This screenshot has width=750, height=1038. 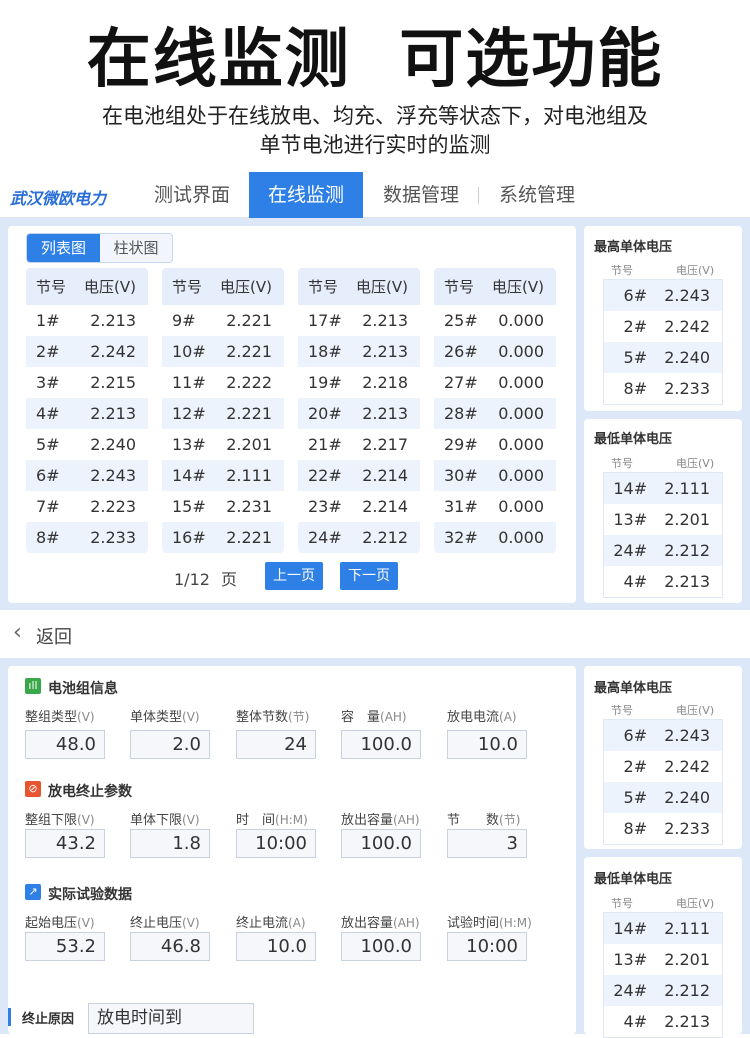 I want to click on stop-reason-field: 放电时间到, so click(x=171, y=1018).